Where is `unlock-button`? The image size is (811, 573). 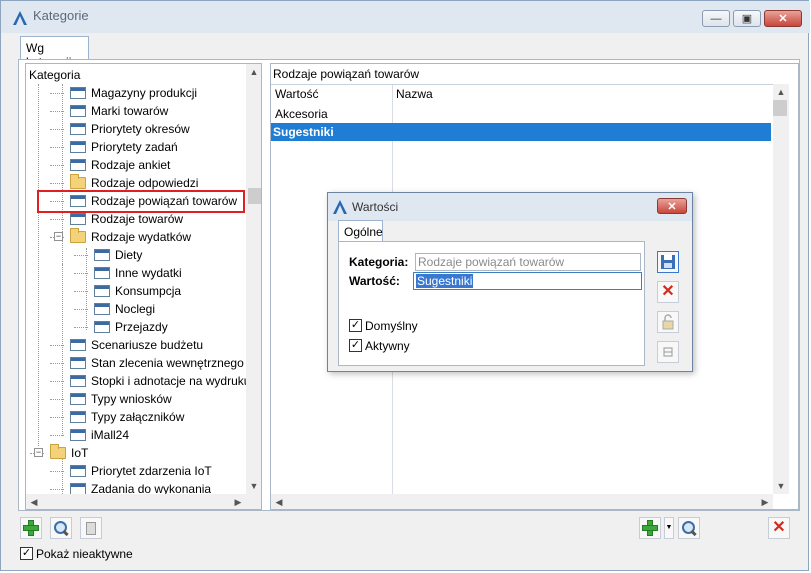
unlock-button is located at coordinates (668, 322).